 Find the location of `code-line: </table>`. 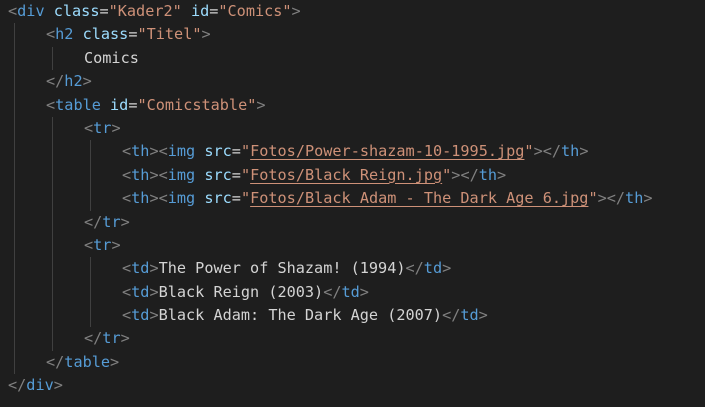

code-line: </table> is located at coordinates (330, 362).